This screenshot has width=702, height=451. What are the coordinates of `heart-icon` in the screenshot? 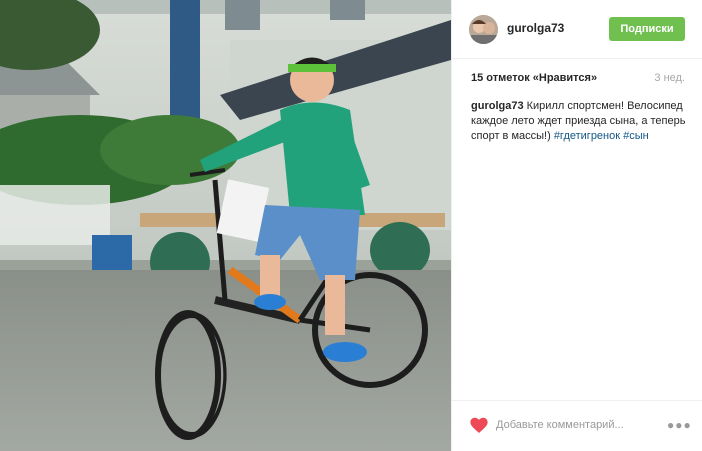 It's located at (479, 425).